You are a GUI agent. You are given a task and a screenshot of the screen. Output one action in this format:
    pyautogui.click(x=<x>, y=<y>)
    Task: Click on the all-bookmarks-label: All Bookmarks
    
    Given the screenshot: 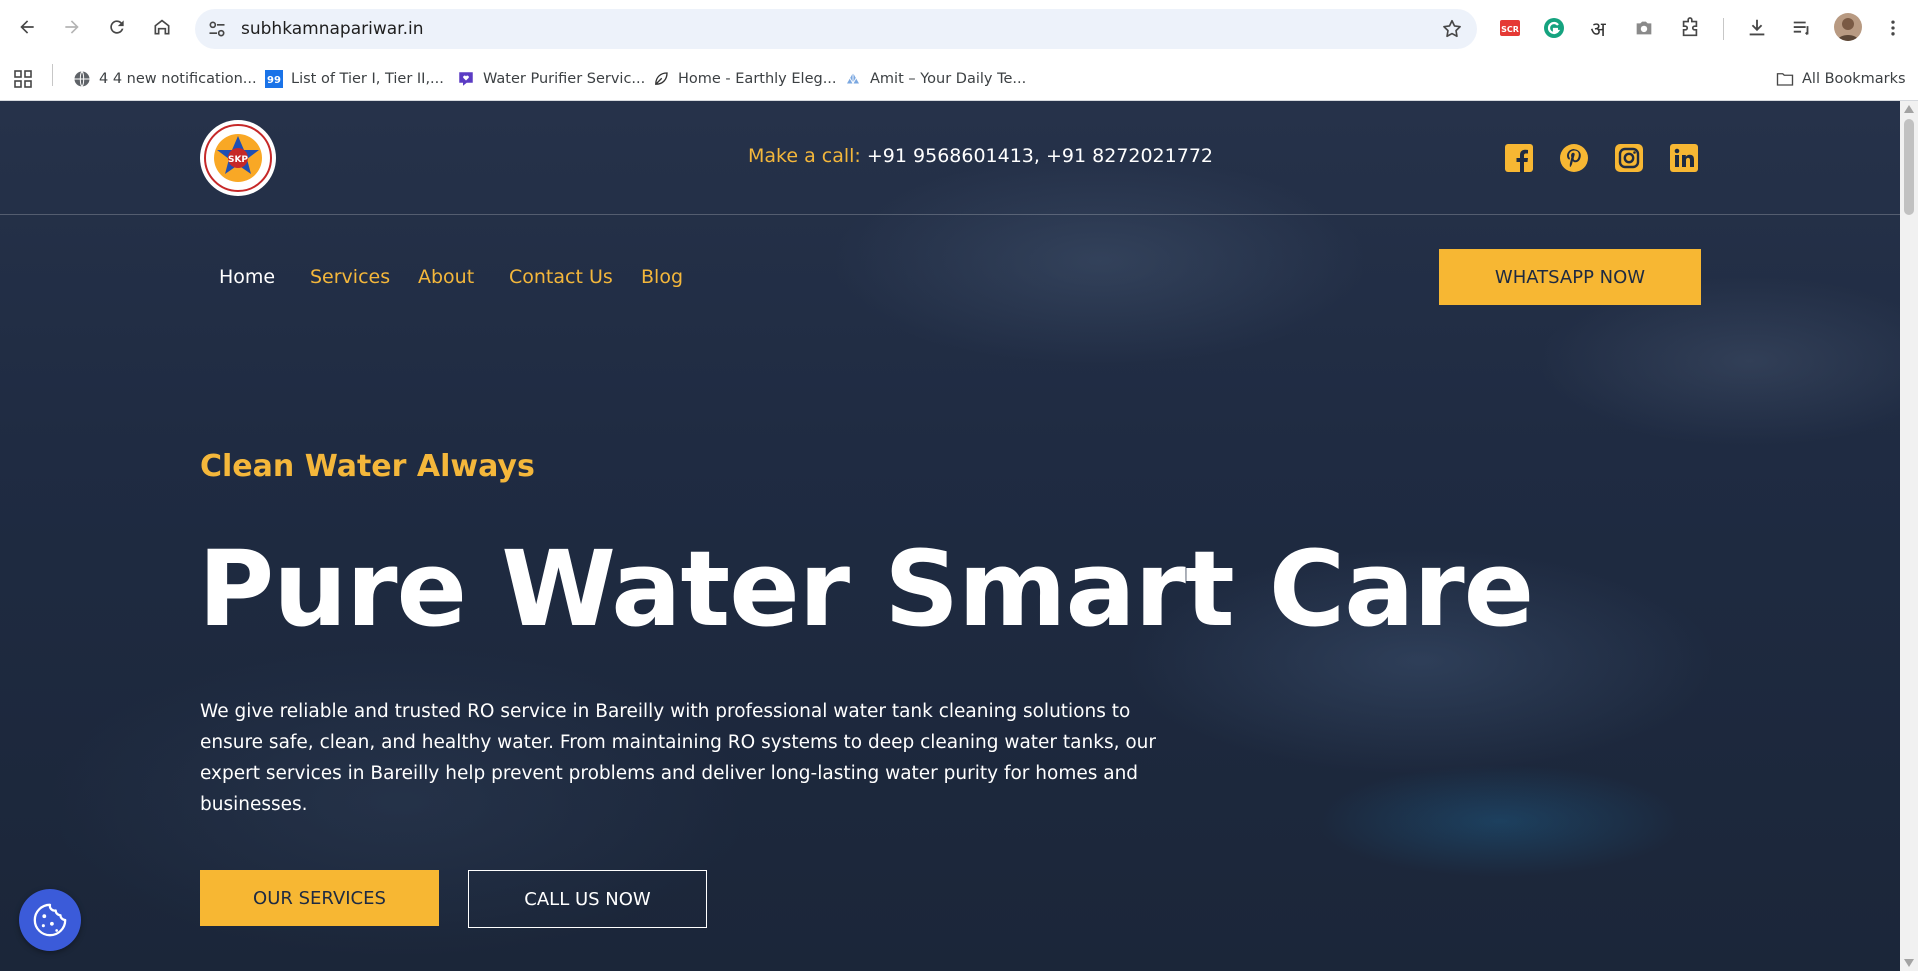 What is the action you would take?
    pyautogui.click(x=1854, y=79)
    